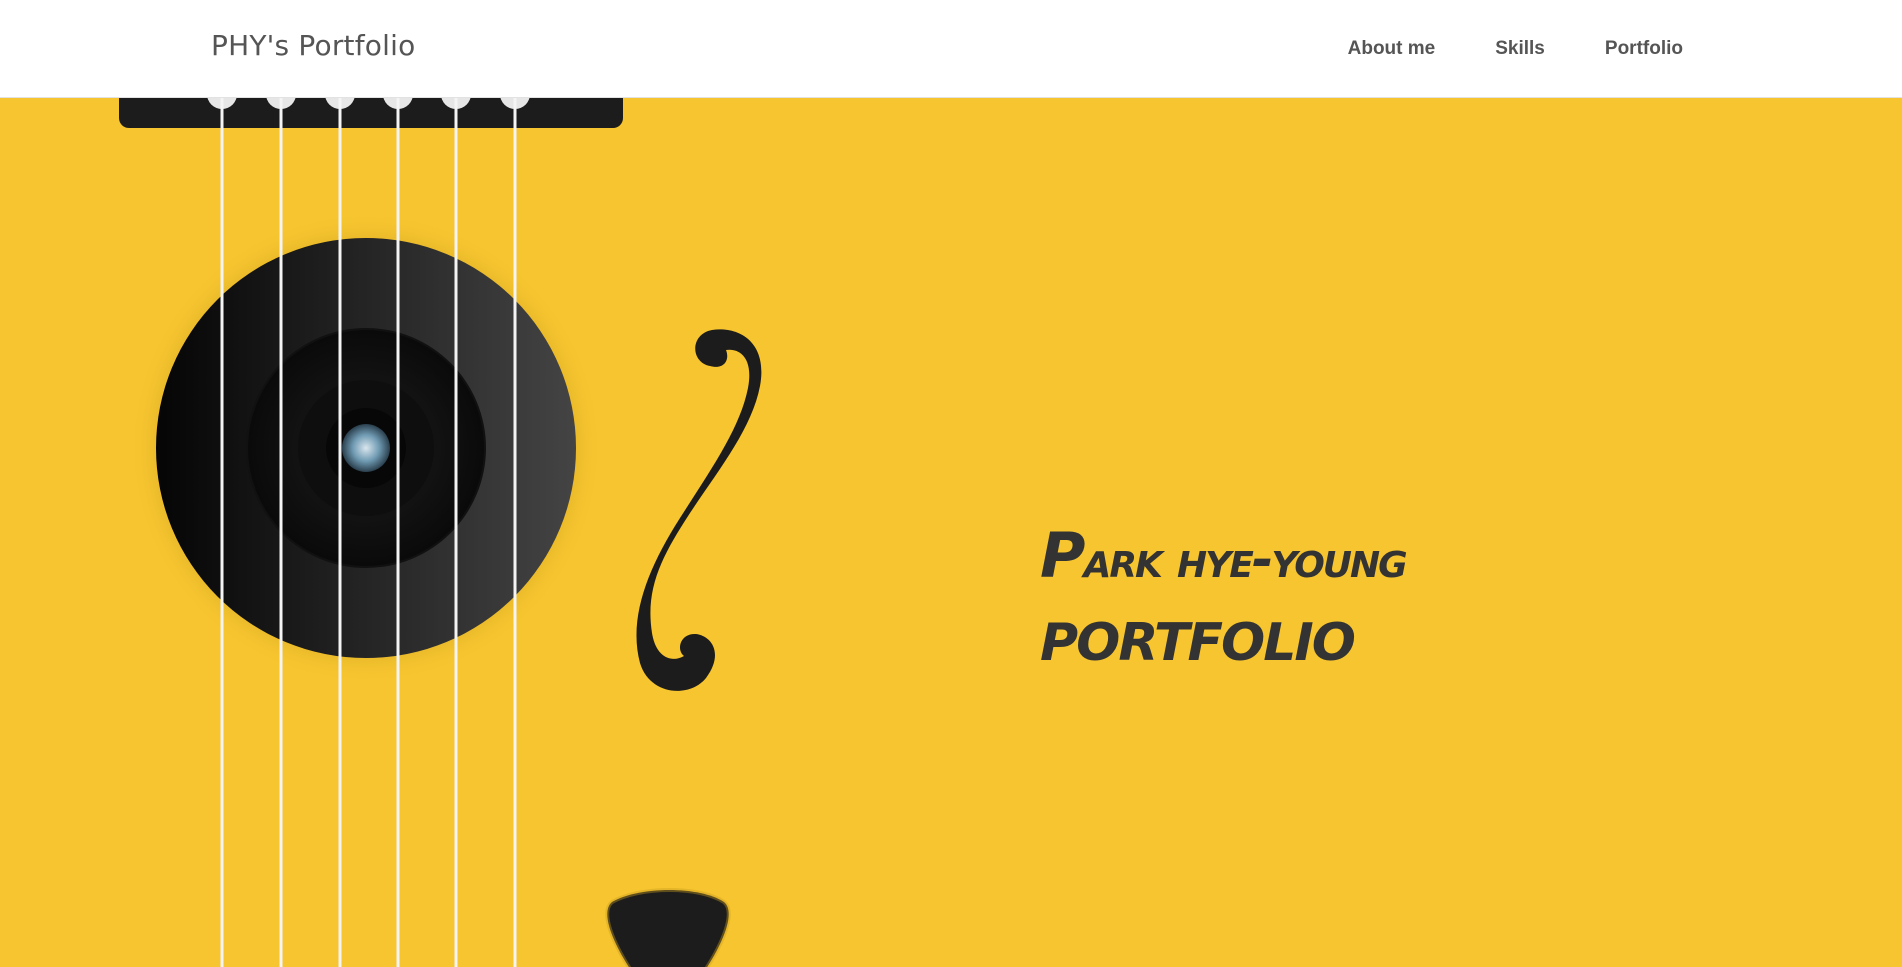 The image size is (1902, 967). I want to click on f-hole-icon, so click(699, 510).